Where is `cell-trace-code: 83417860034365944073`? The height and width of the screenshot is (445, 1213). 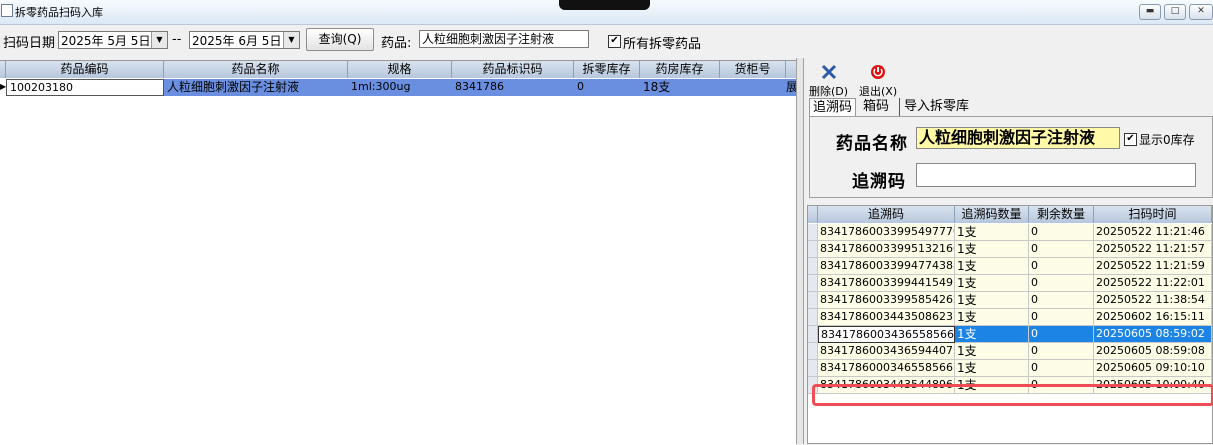
cell-trace-code: 83417860034365944073 is located at coordinates (886, 351).